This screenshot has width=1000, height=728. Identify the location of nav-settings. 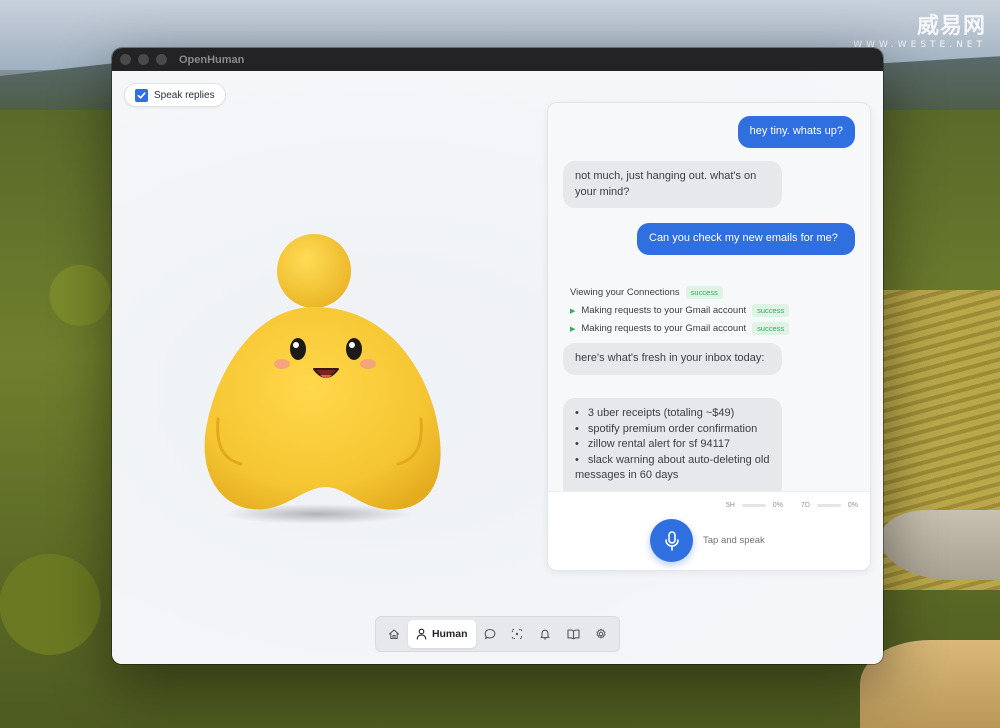
(601, 634).